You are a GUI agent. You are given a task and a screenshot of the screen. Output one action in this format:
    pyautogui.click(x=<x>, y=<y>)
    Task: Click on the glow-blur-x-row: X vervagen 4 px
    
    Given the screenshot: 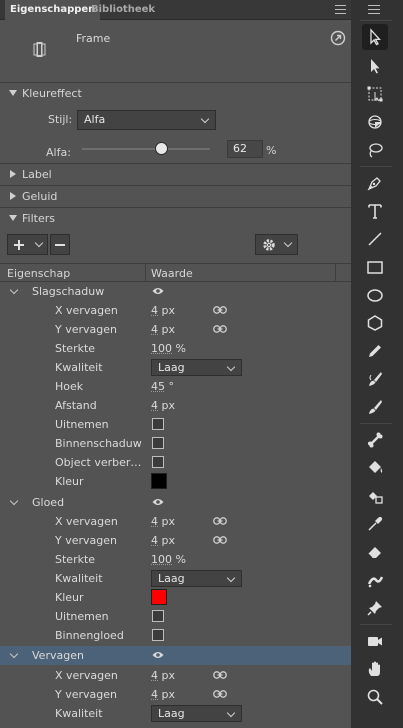 What is the action you would take?
    pyautogui.click(x=175, y=521)
    